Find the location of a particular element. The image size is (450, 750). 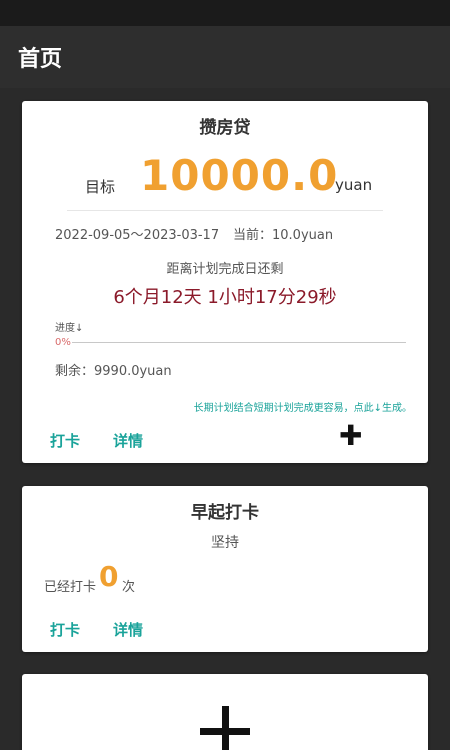

target-amount: 10000.0 is located at coordinates (239, 175).